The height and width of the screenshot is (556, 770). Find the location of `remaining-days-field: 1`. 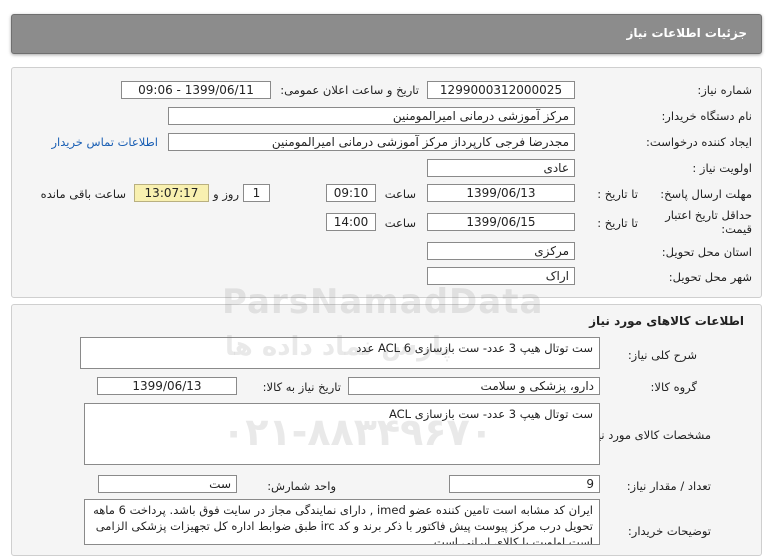

remaining-days-field: 1 is located at coordinates (256, 193).